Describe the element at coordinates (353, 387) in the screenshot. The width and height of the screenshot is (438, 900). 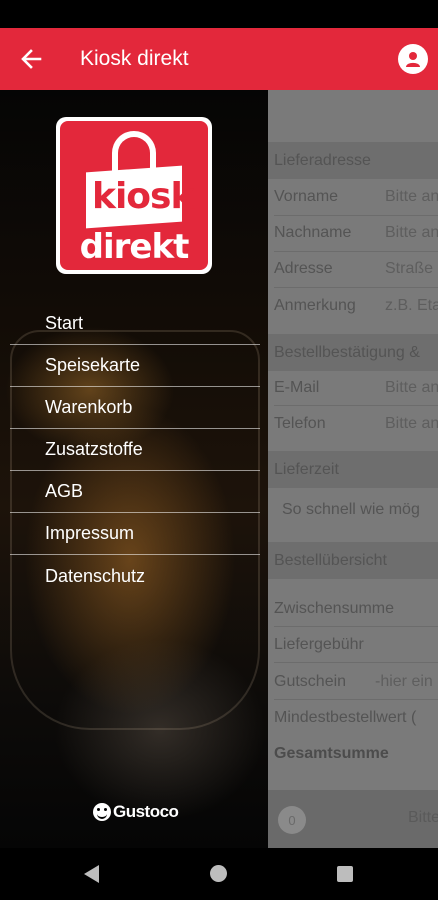
I see `email-field: E-Mail Bitte an` at that location.